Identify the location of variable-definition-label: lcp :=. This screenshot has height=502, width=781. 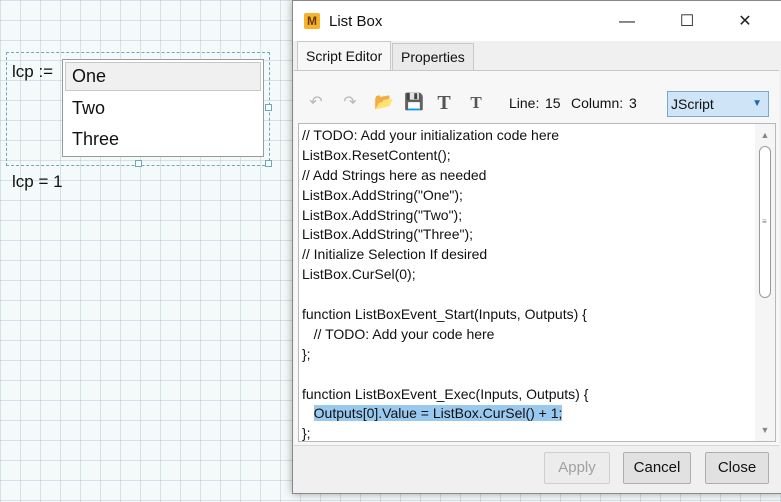
(33, 71).